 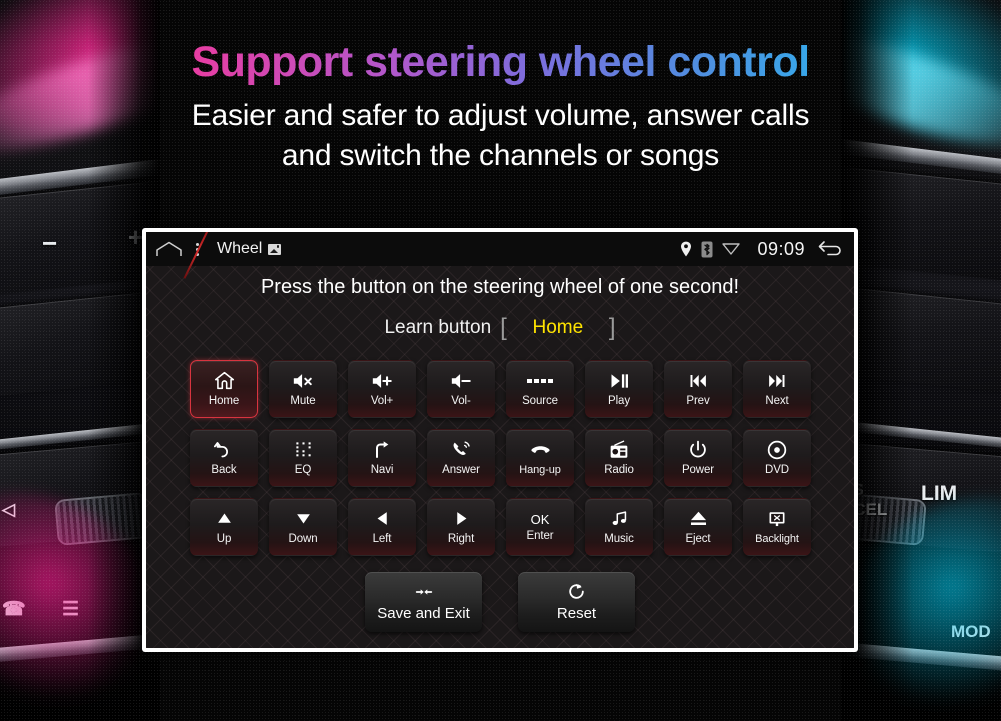 I want to click on status-clock: 09:09, so click(x=781, y=248).